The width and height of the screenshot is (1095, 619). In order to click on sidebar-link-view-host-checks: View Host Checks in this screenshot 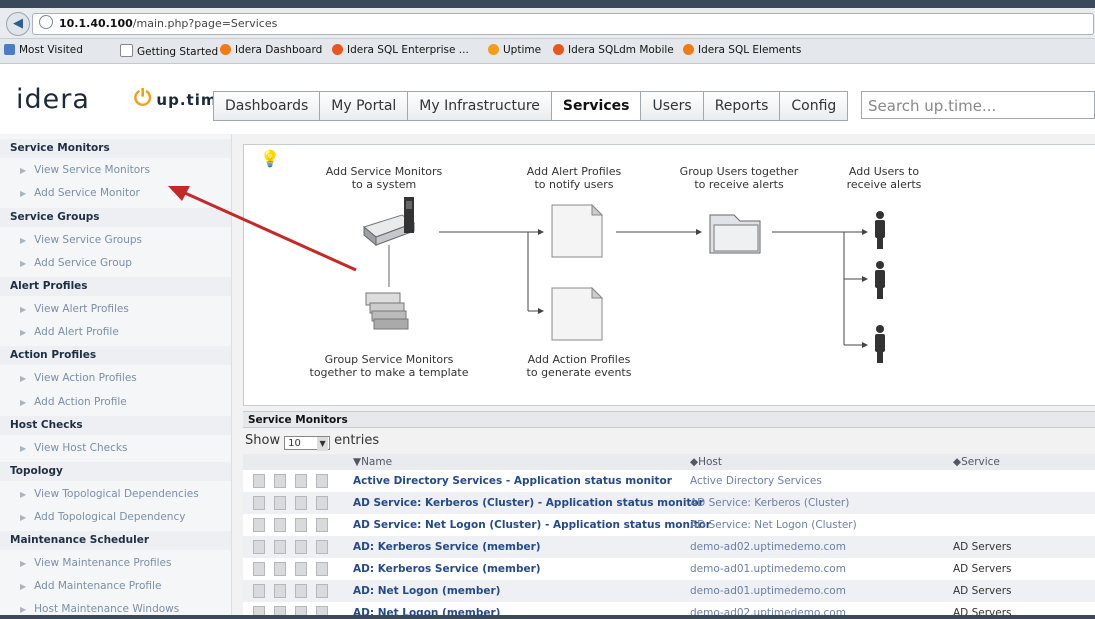, I will do `click(73, 448)`.